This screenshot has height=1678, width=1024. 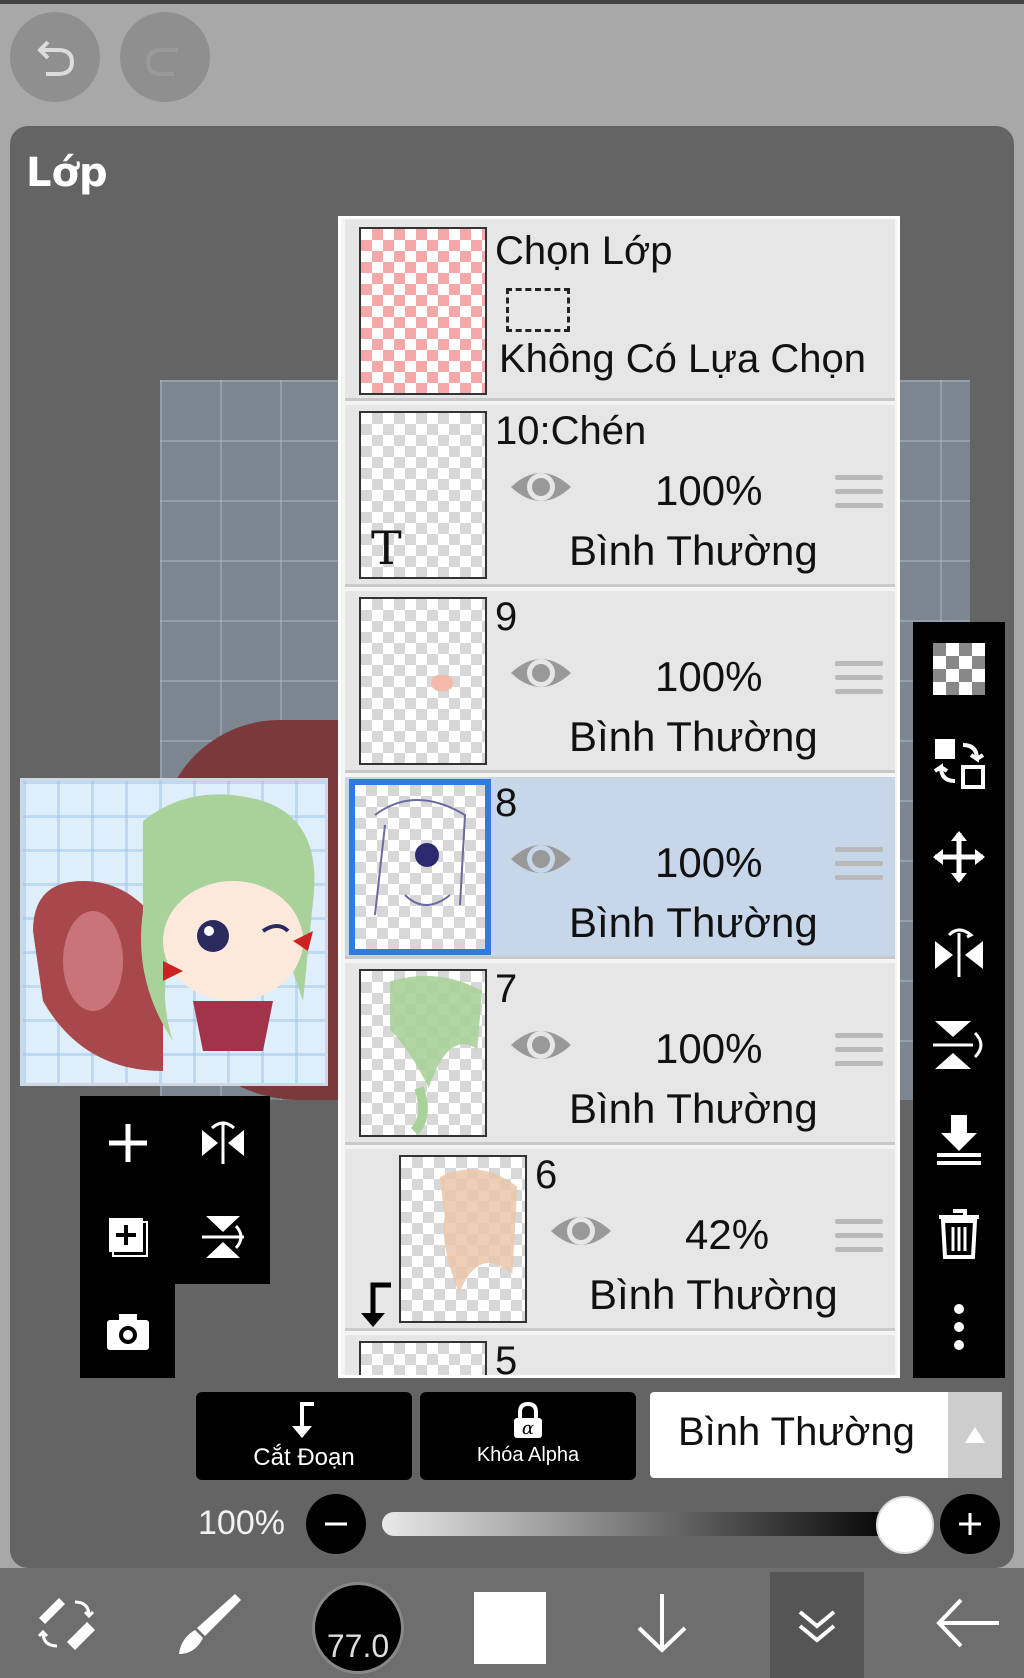 I want to click on canvas-preview, so click(x=174, y=932).